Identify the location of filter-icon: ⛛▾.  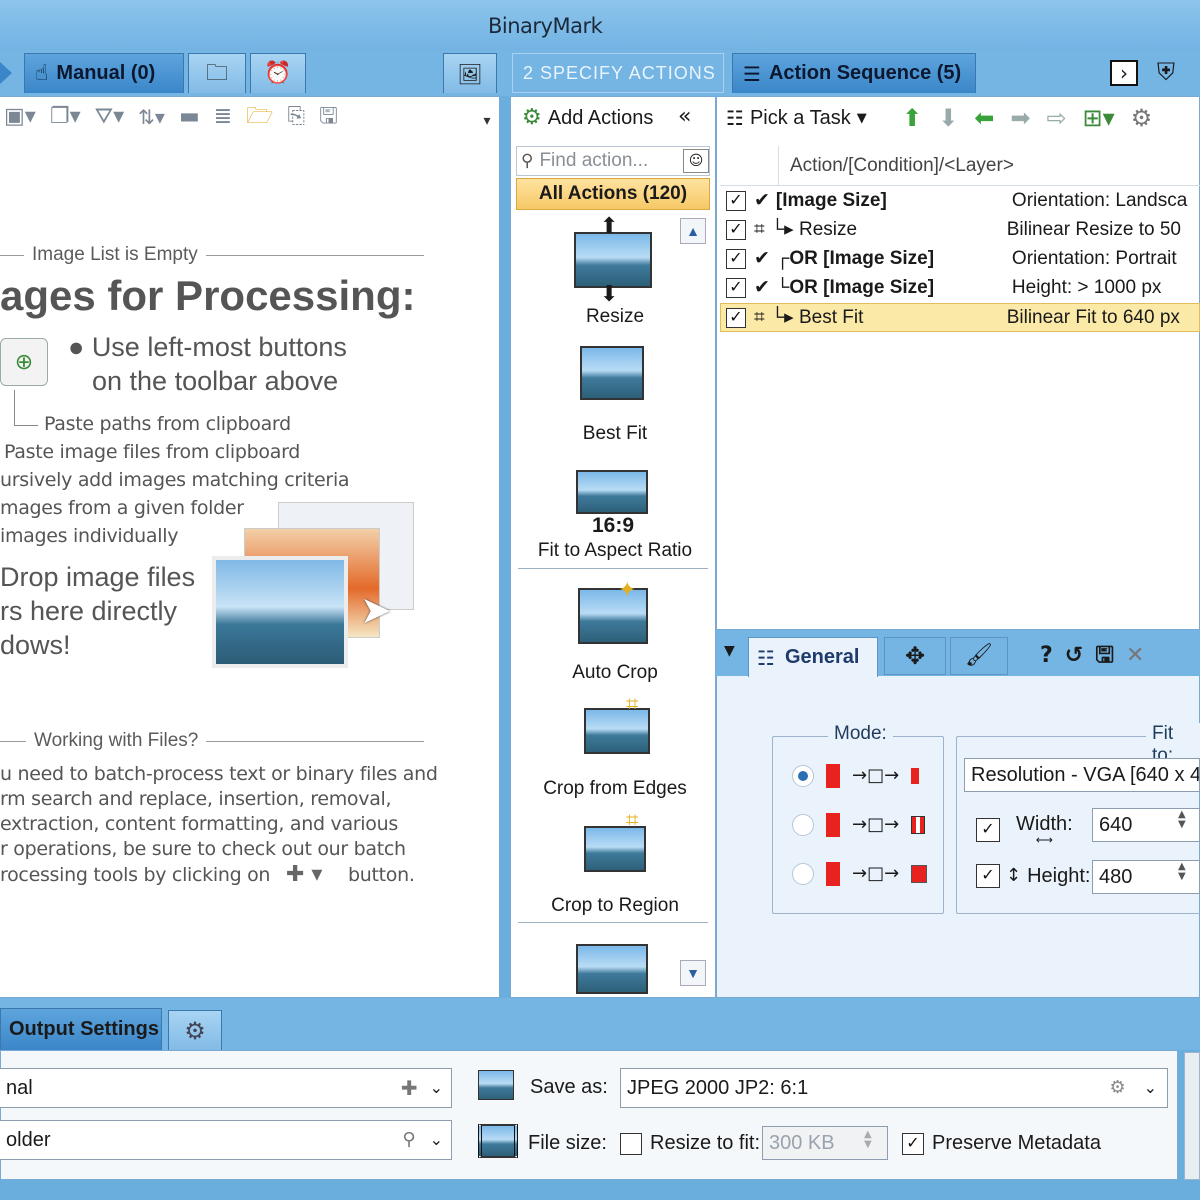
(110, 117).